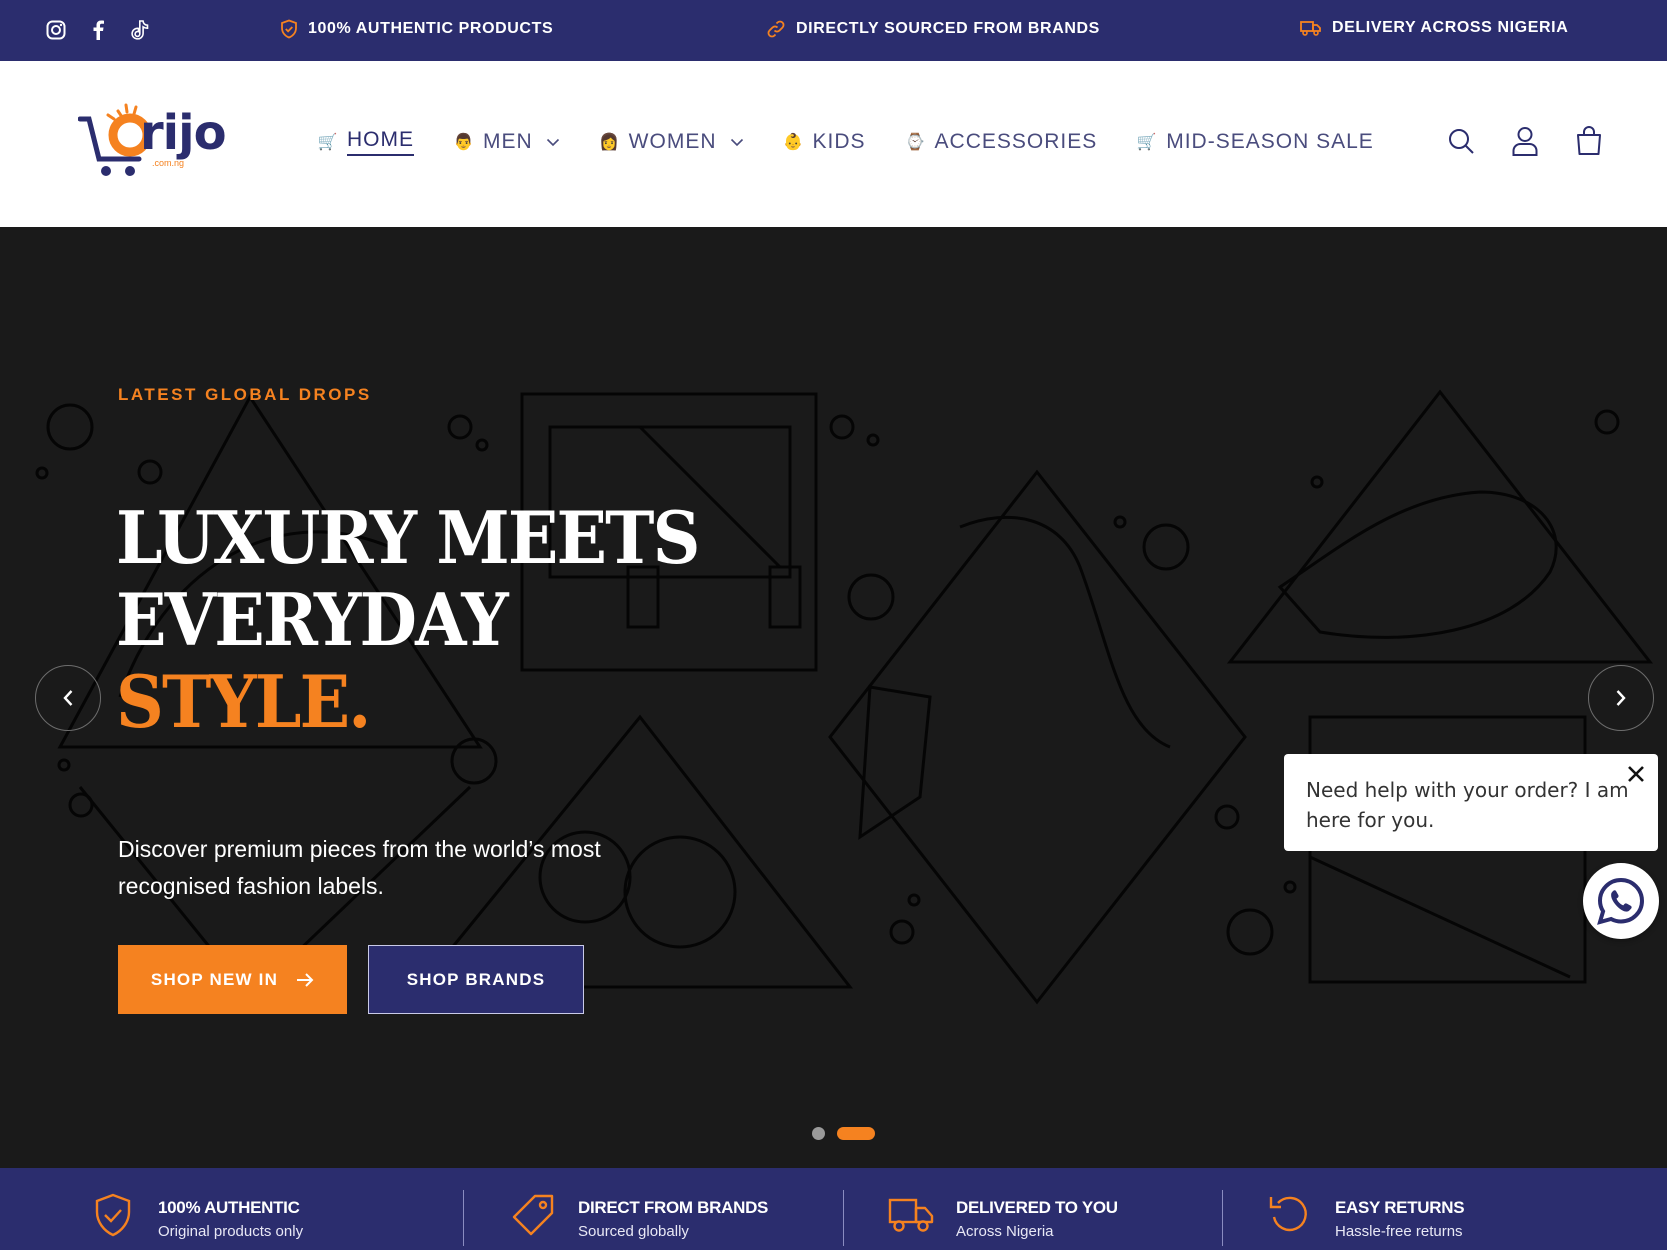  Describe the element at coordinates (1589, 141) in the screenshot. I see `cart-icon` at that location.